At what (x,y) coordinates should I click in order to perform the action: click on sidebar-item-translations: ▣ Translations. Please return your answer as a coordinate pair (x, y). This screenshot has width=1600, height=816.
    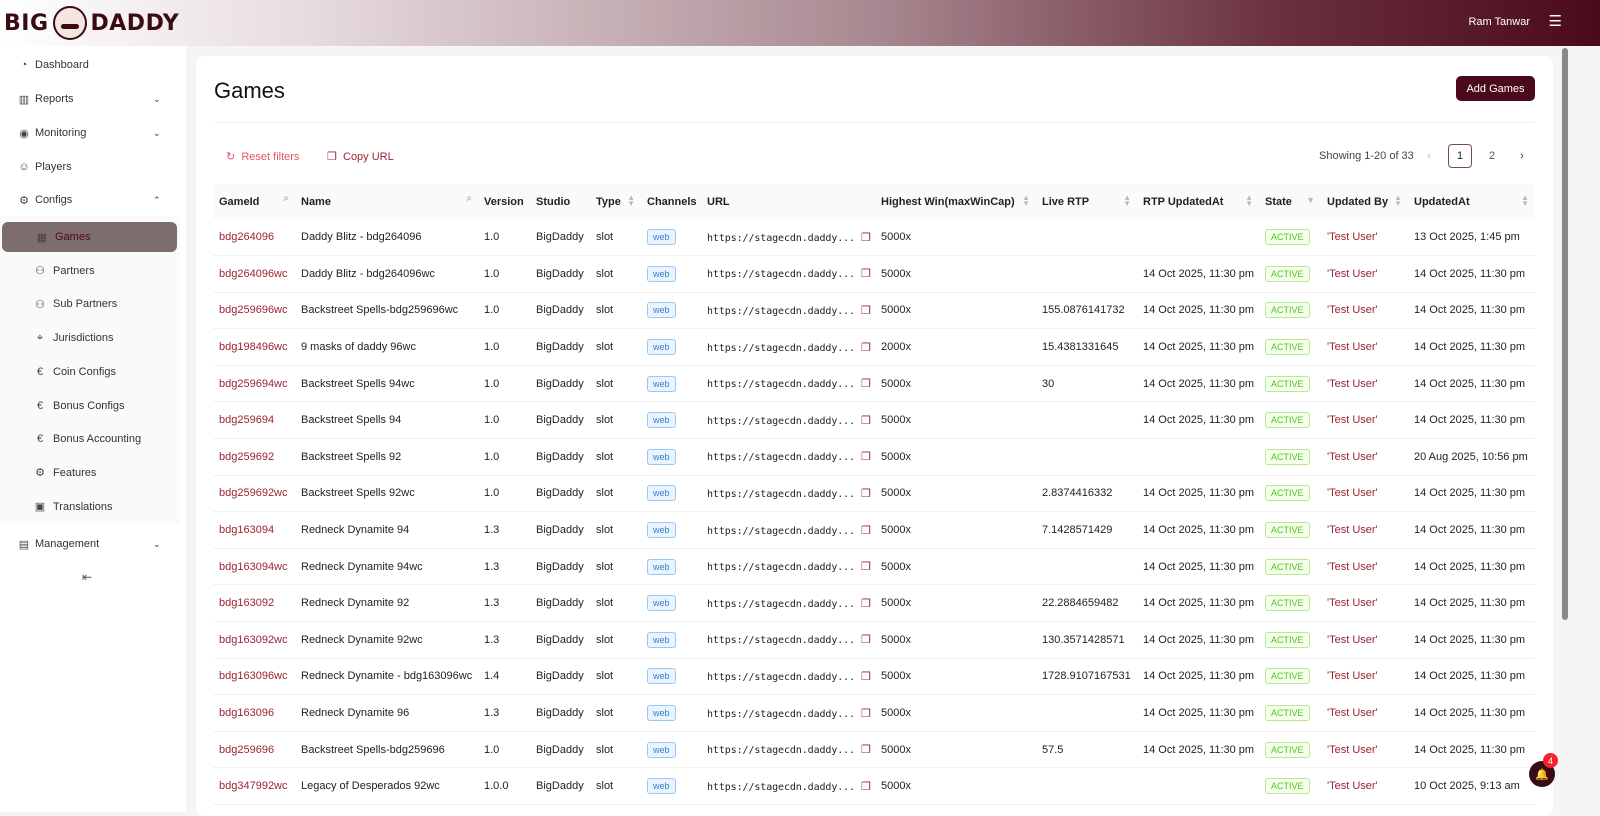
    Looking at the image, I should click on (90, 507).